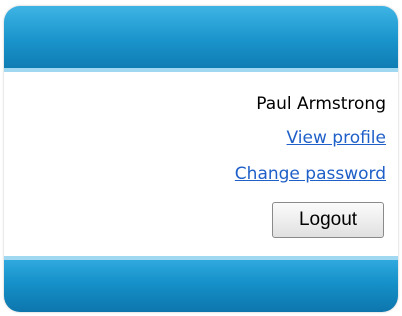 The width and height of the screenshot is (402, 316). Describe the element at coordinates (310, 174) in the screenshot. I see `change-password-link: Change password` at that location.